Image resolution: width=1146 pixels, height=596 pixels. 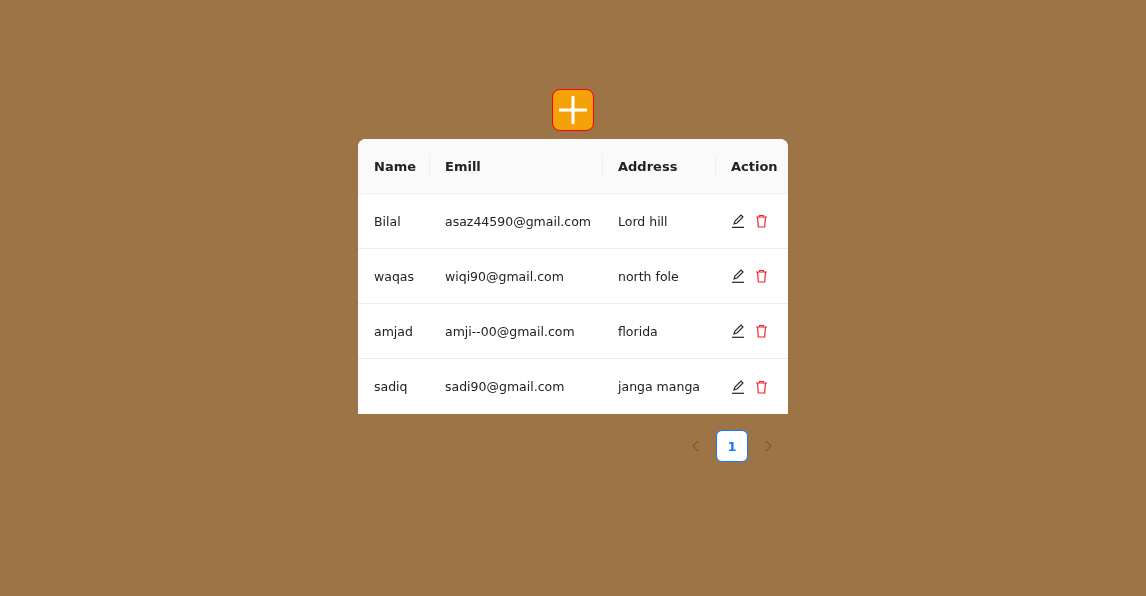 What do you see at coordinates (515, 166) in the screenshot?
I see `column-header: Emill` at bounding box center [515, 166].